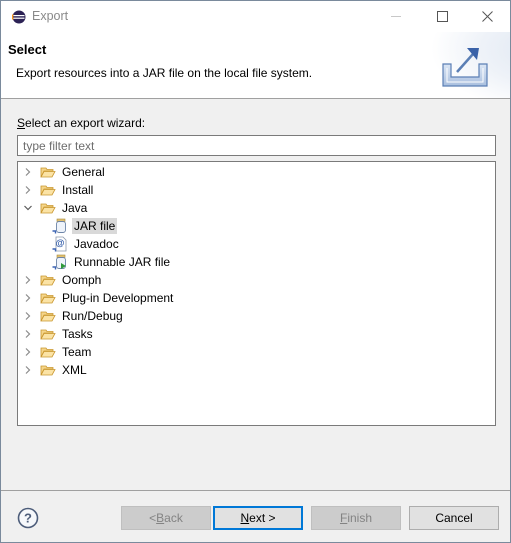  What do you see at coordinates (96, 244) in the screenshot?
I see `tree-item-label: Javadoc` at bounding box center [96, 244].